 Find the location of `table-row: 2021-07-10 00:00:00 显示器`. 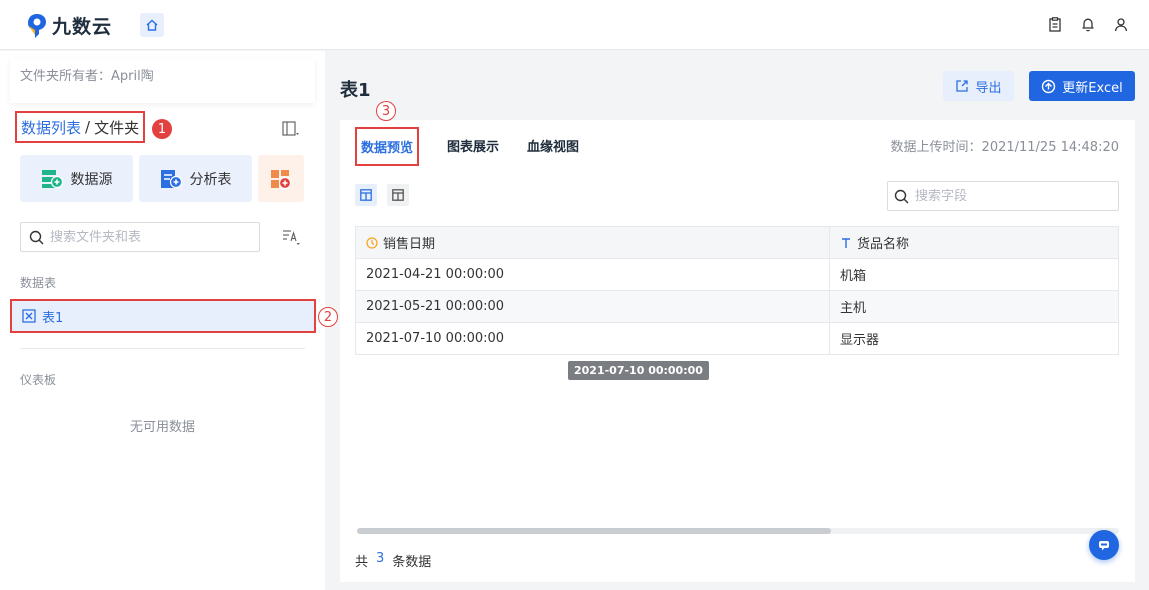

table-row: 2021-07-10 00:00:00 显示器 is located at coordinates (737, 338).